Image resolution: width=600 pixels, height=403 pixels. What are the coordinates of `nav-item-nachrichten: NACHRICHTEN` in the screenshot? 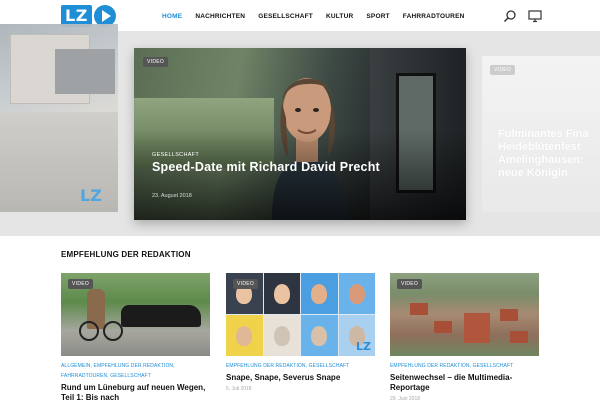 It's located at (220, 16).